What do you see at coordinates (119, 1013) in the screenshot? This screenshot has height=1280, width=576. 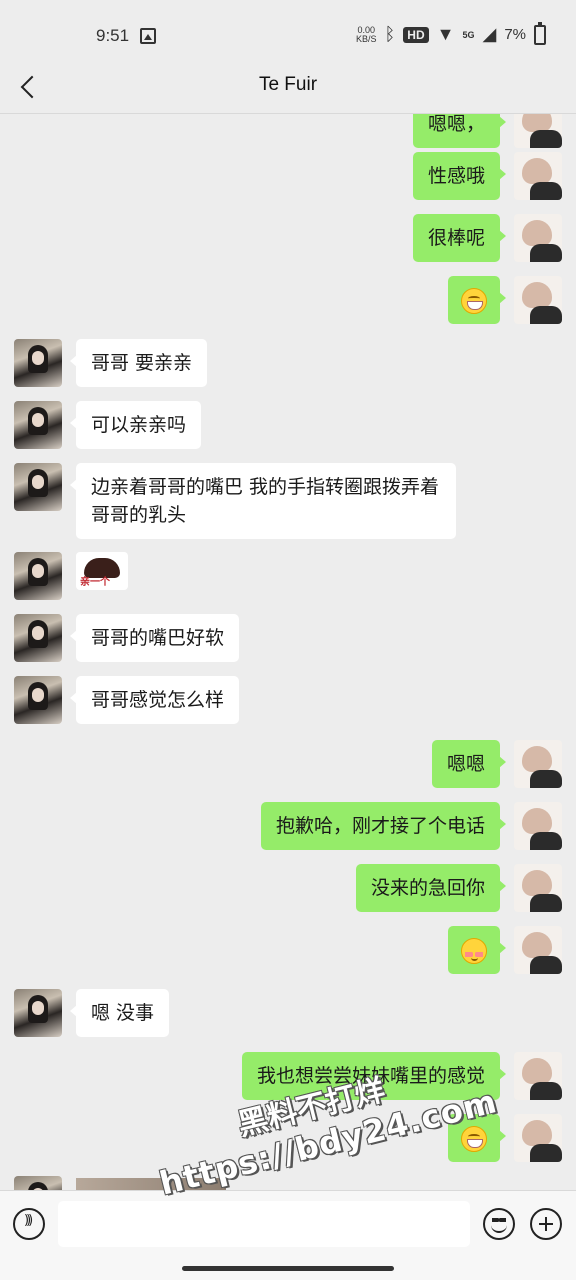 I see `message-bubble: 嗯 没事` at bounding box center [119, 1013].